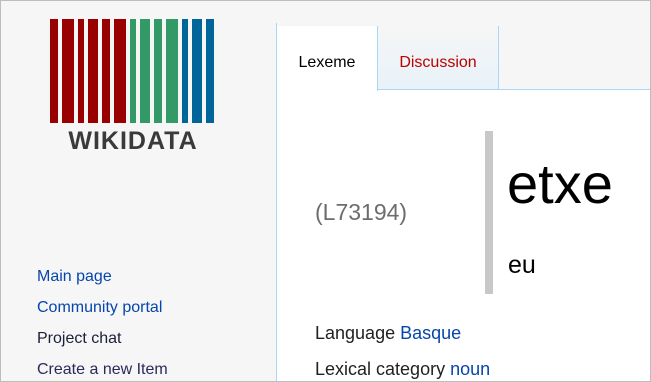  What do you see at coordinates (522, 265) in the screenshot?
I see `lemma-language-code: eu` at bounding box center [522, 265].